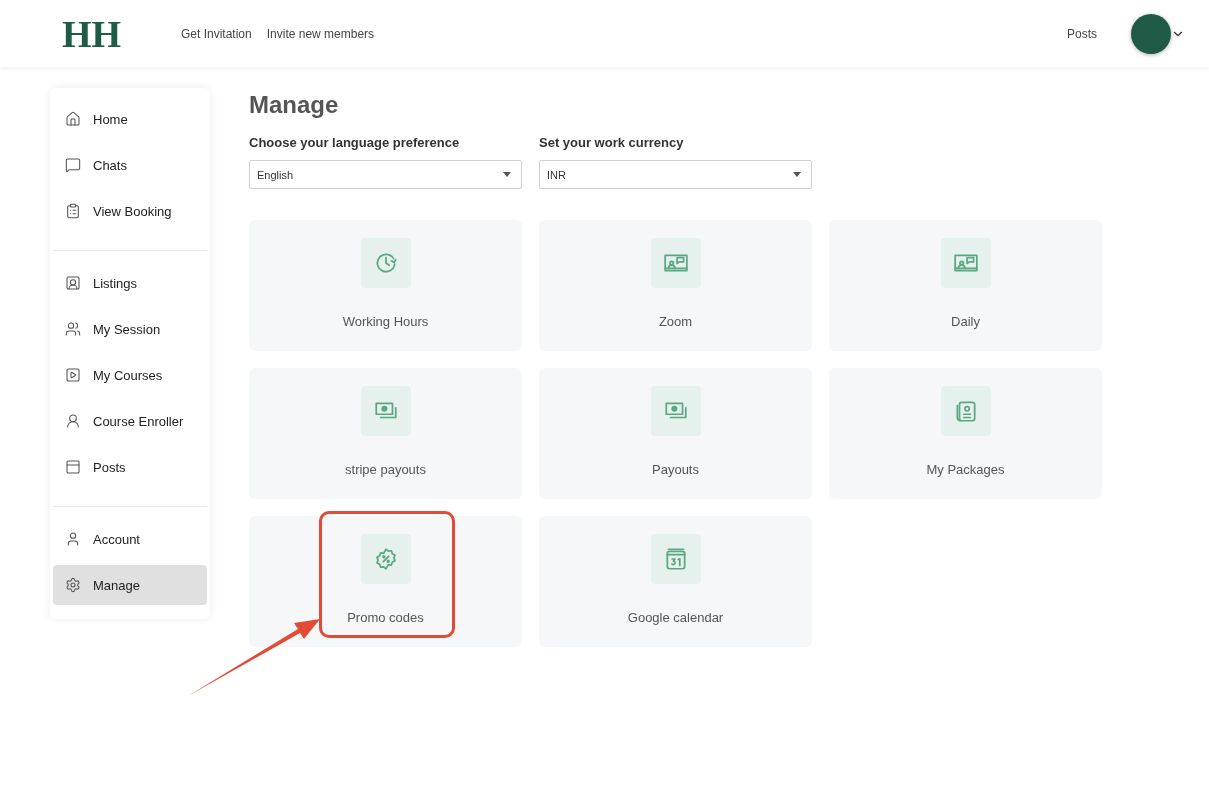 The width and height of the screenshot is (1209, 806). I want to click on settings-tile: Promo codes, so click(385, 581).